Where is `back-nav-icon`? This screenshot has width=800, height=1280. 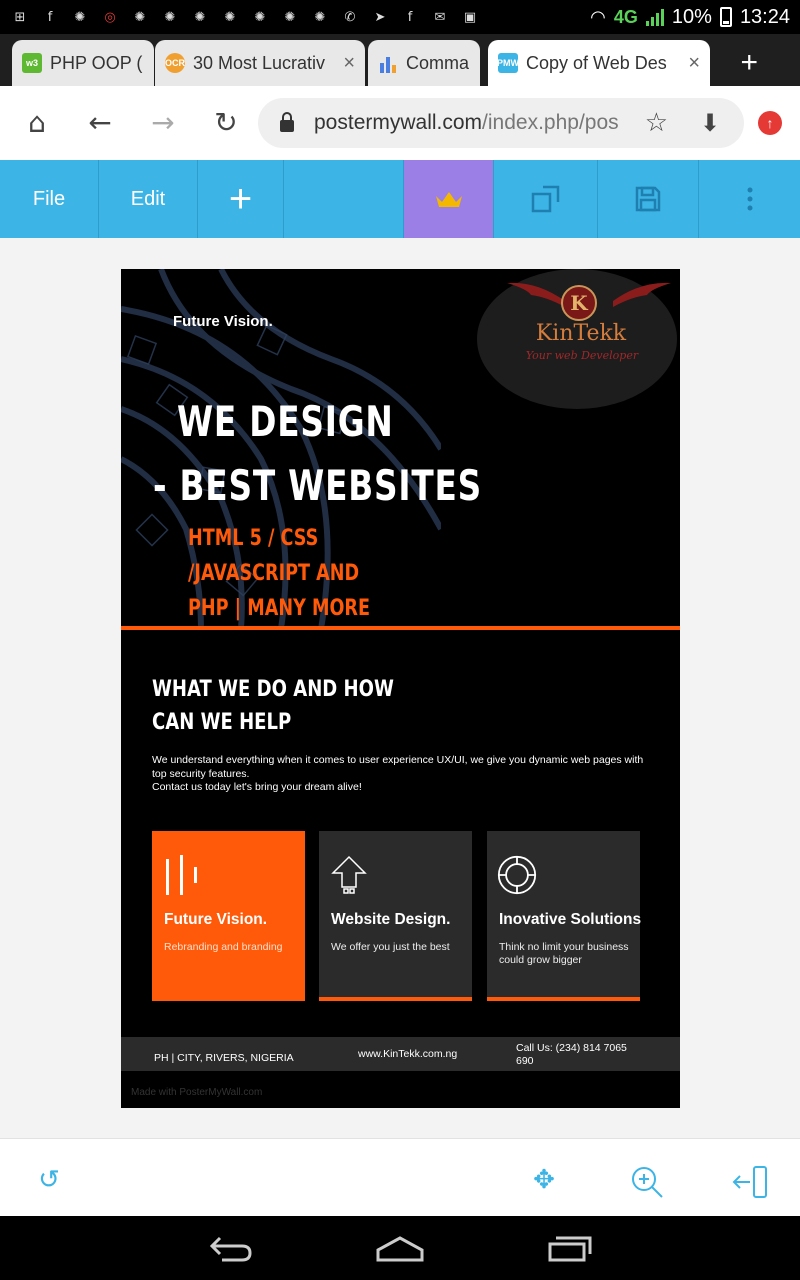 back-nav-icon is located at coordinates (231, 1248).